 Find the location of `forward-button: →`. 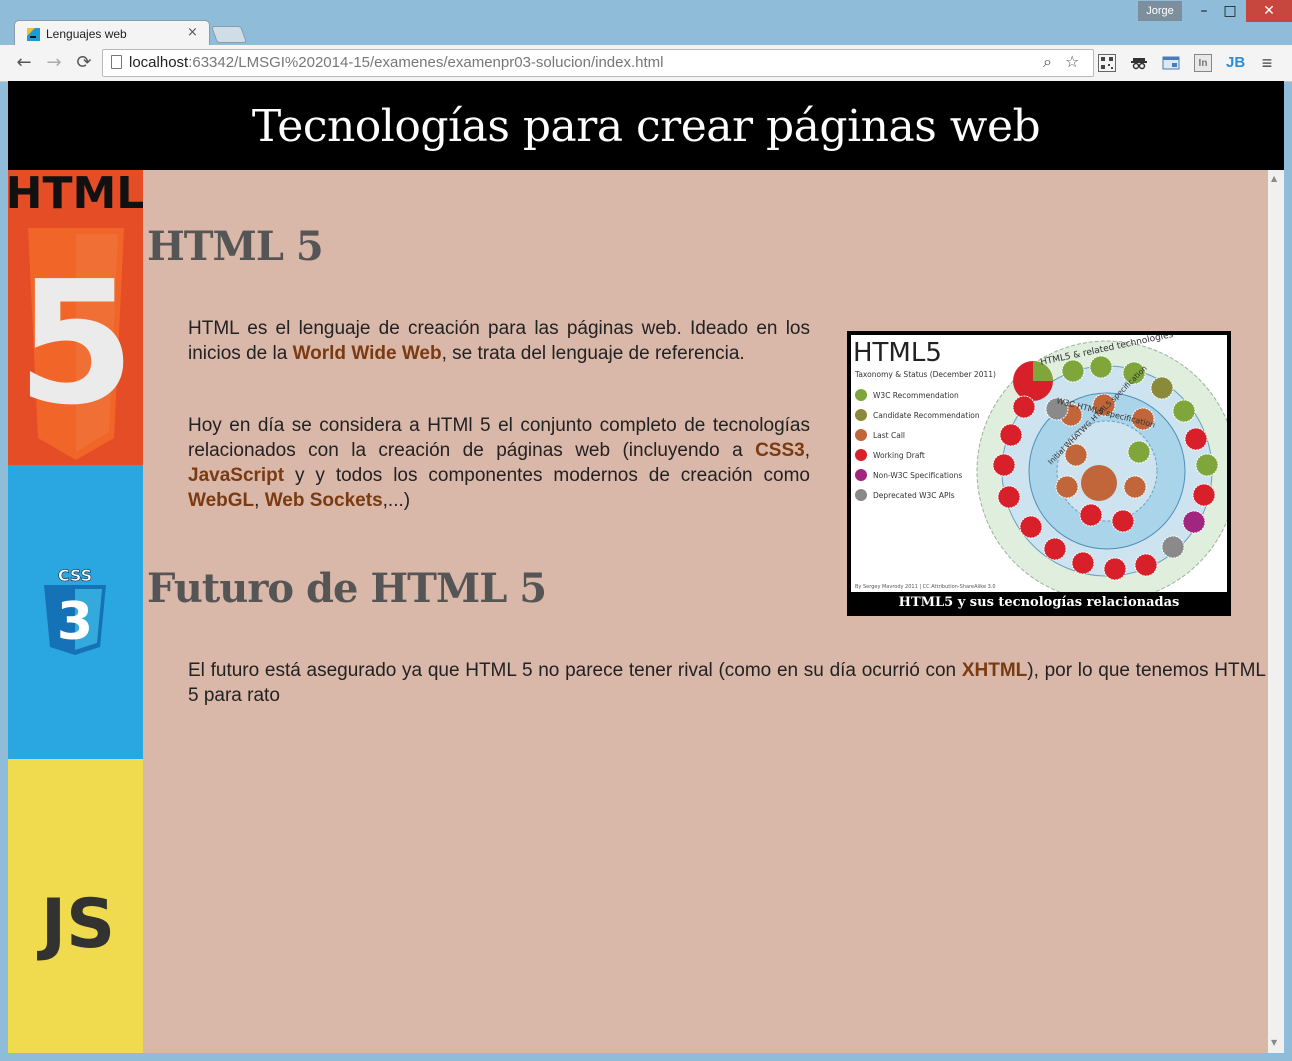

forward-button: → is located at coordinates (54, 63).